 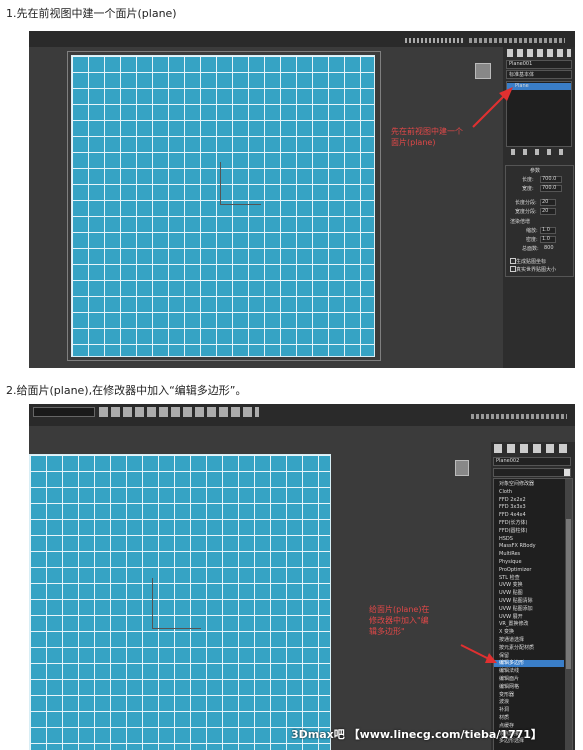 I want to click on modifier-list-item: 补洞, so click(x=529, y=710).